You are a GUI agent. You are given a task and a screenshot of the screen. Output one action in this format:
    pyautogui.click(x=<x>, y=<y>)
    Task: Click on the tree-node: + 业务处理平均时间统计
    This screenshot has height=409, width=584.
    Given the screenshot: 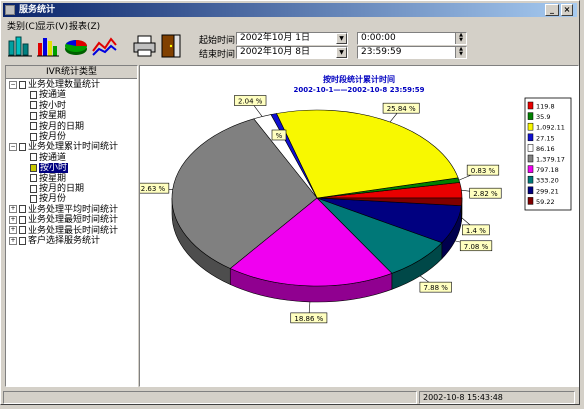 What is the action you would take?
    pyautogui.click(x=63, y=210)
    